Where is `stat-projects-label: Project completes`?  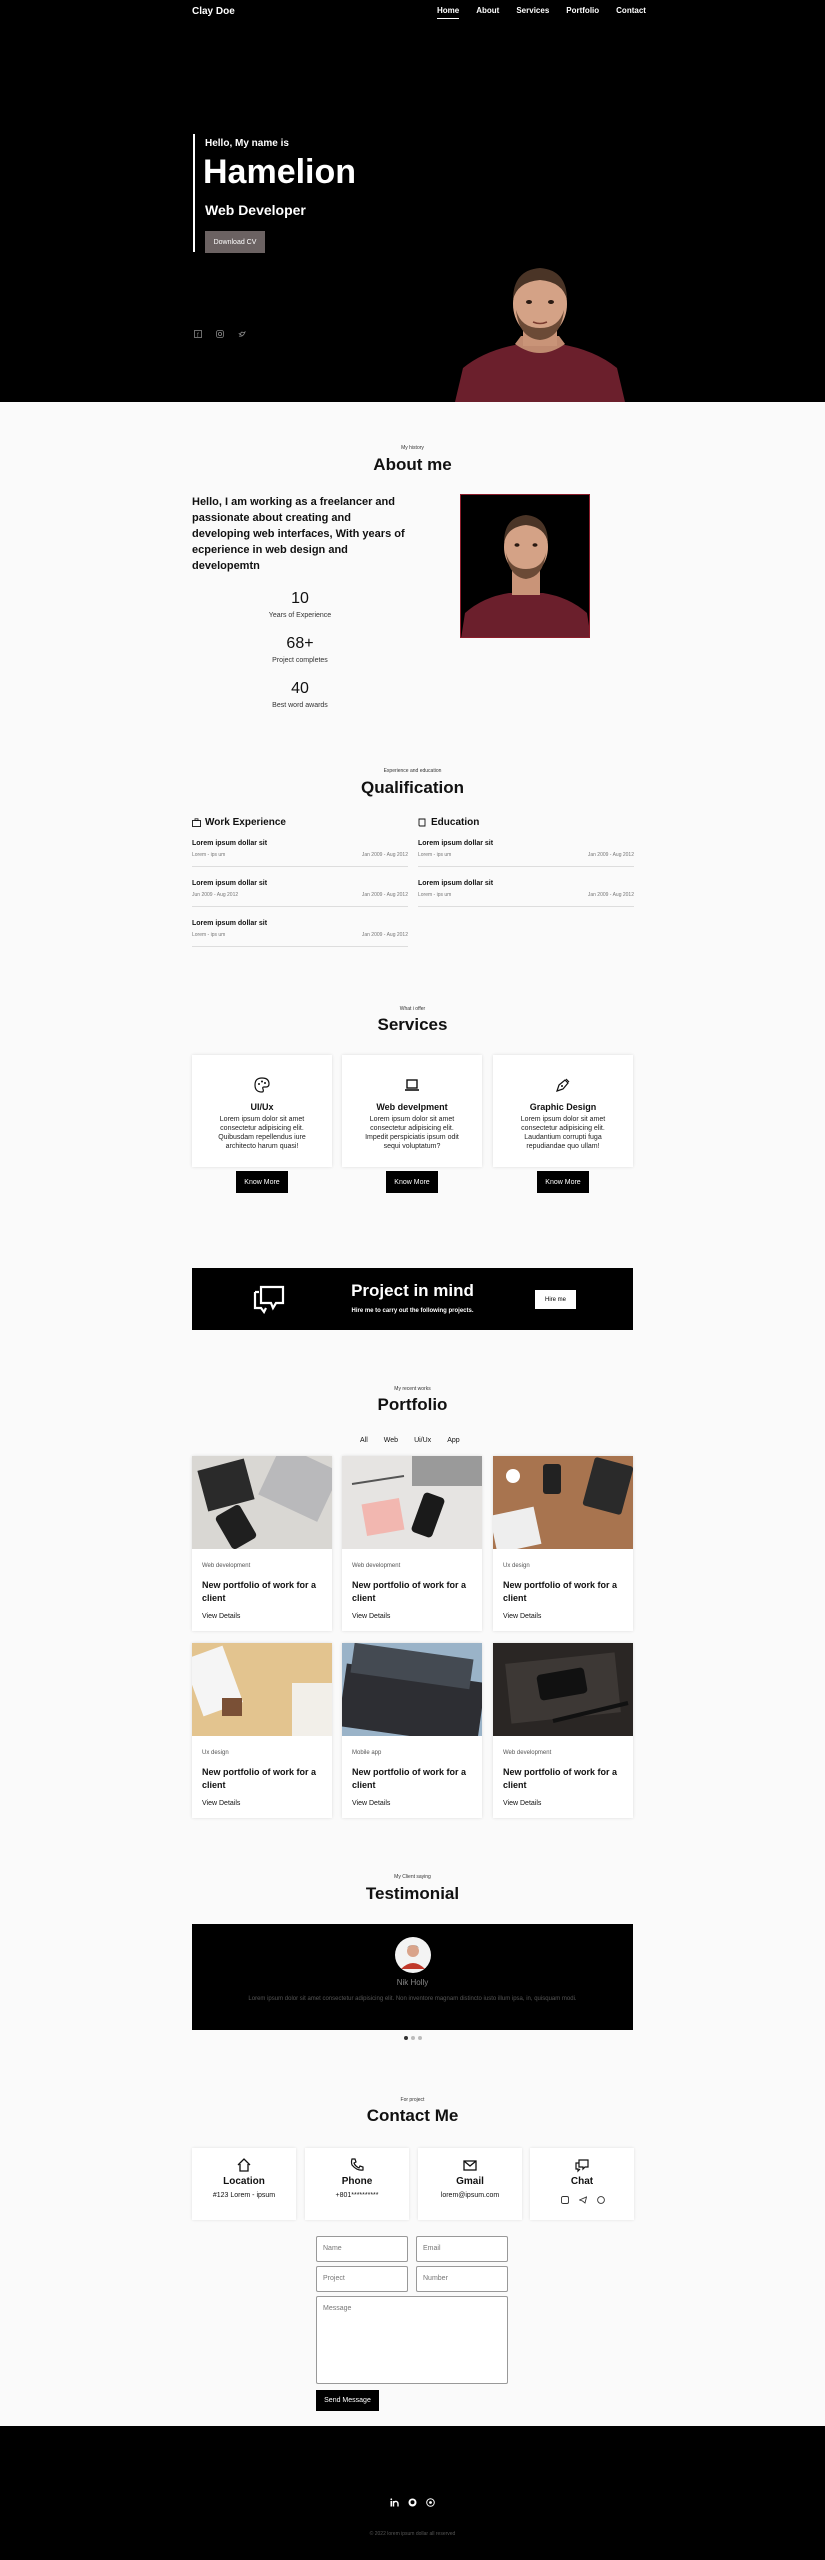 stat-projects-label: Project completes is located at coordinates (300, 660).